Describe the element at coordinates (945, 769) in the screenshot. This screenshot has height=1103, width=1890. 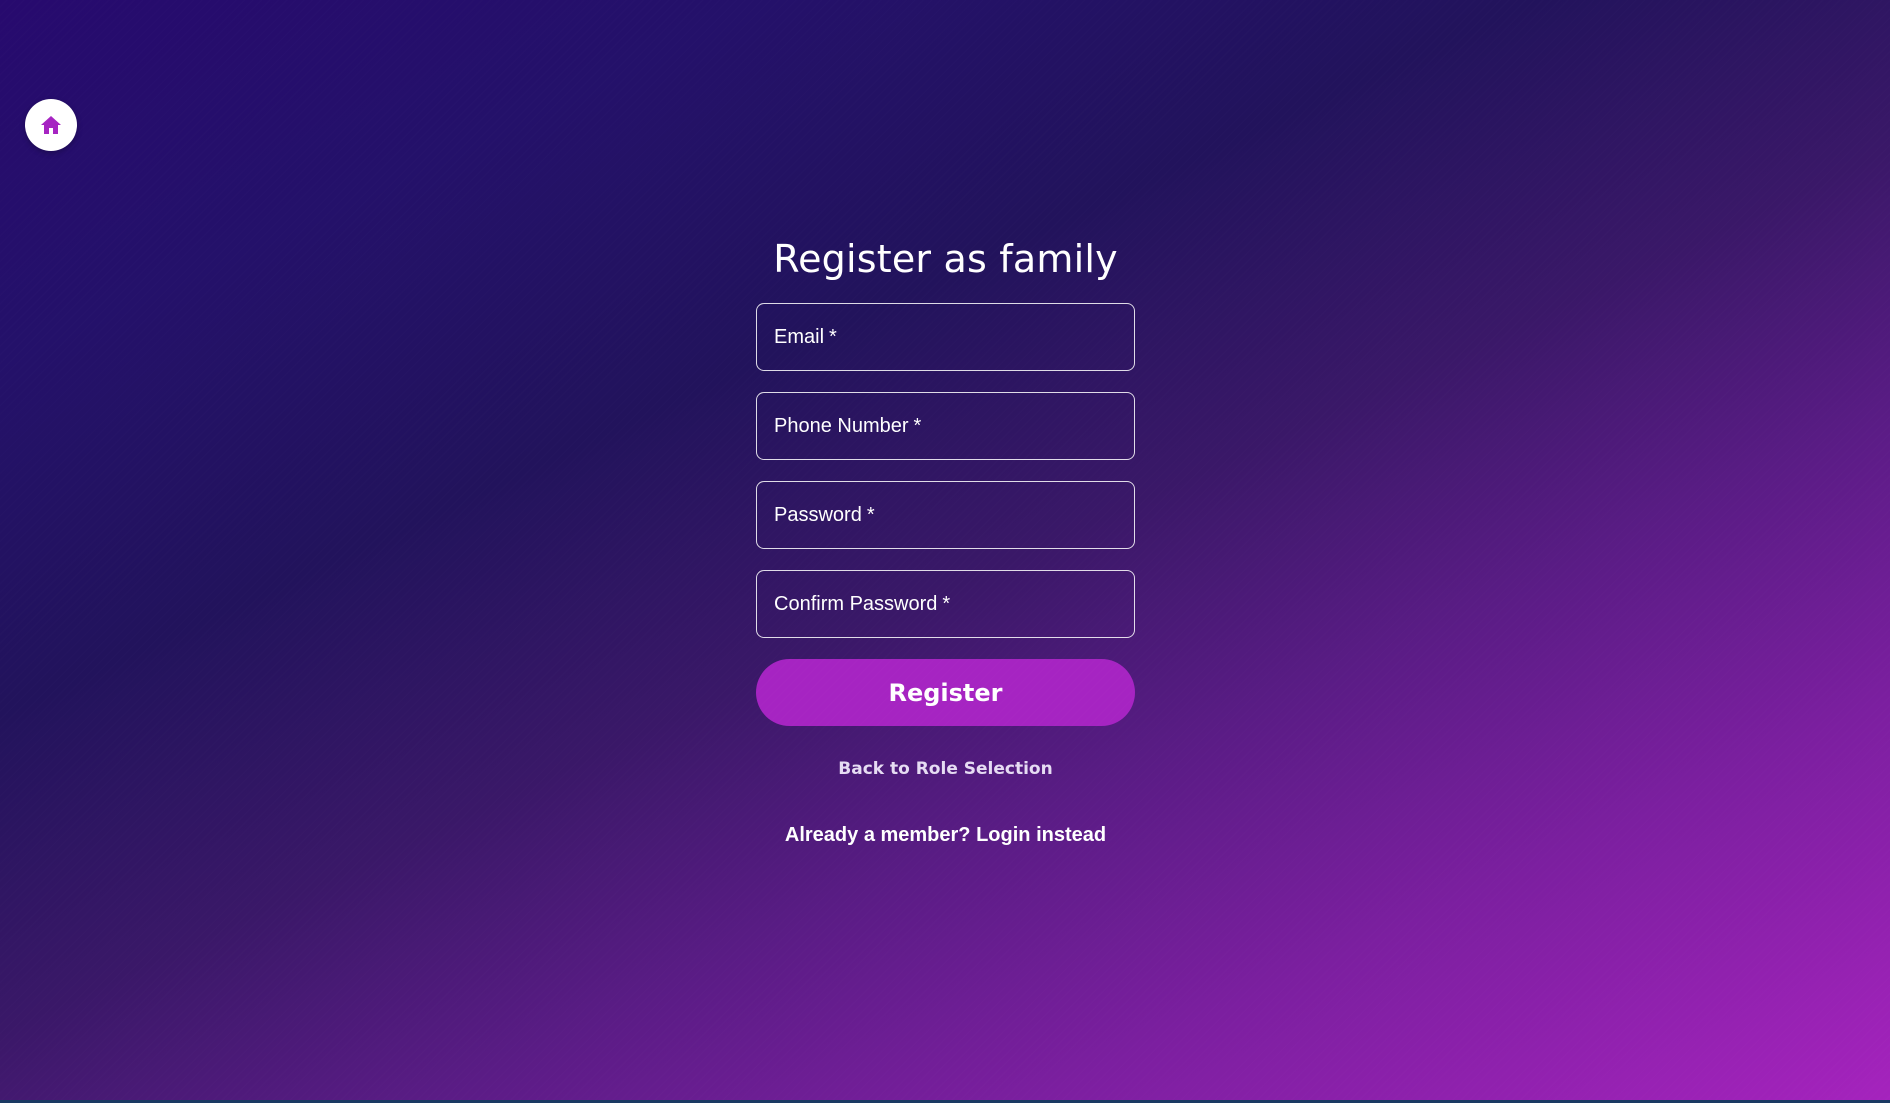
I see `back-to-role-selection-link: Back to Role Selection` at that location.